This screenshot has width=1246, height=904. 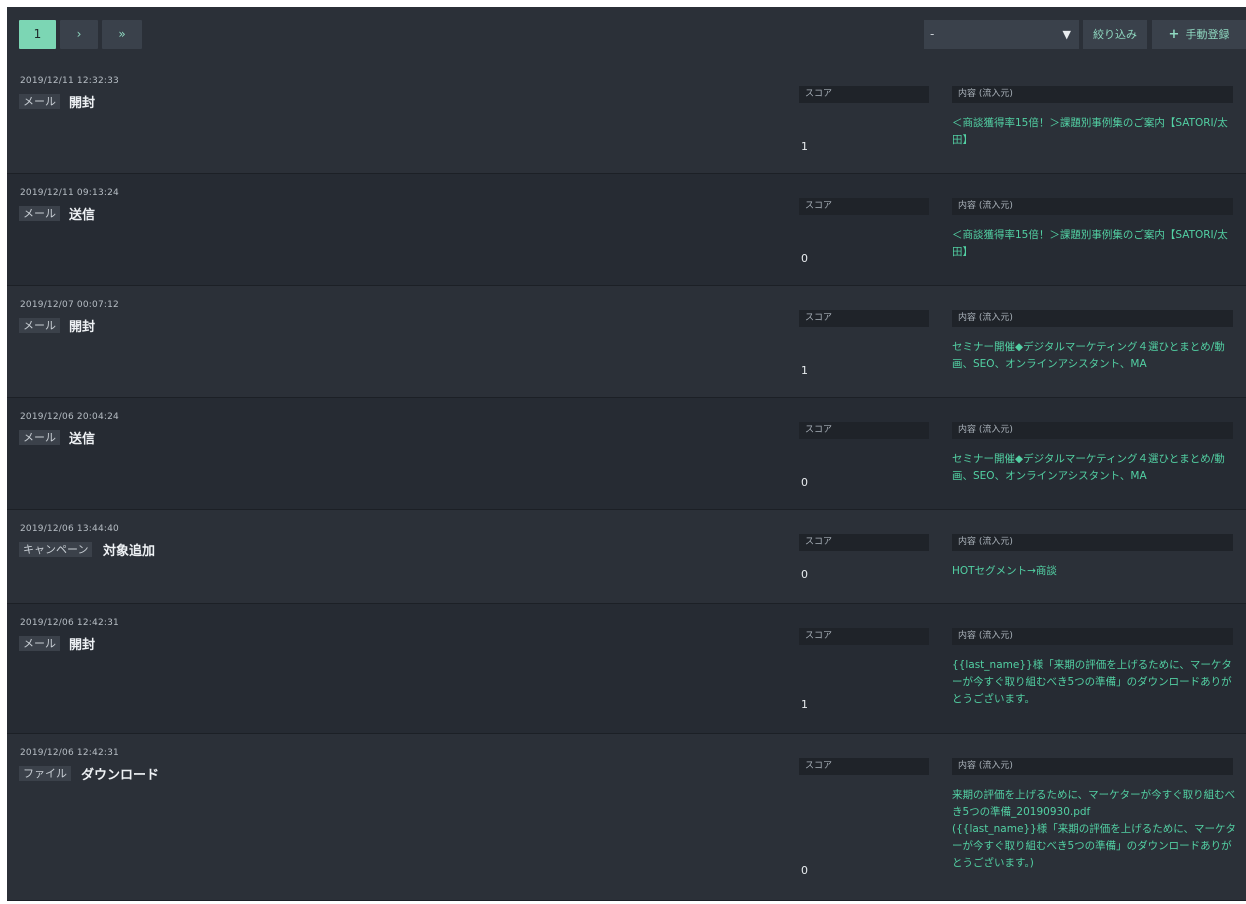 I want to click on content-line: HOTセグメント→商談, so click(x=1094, y=571).